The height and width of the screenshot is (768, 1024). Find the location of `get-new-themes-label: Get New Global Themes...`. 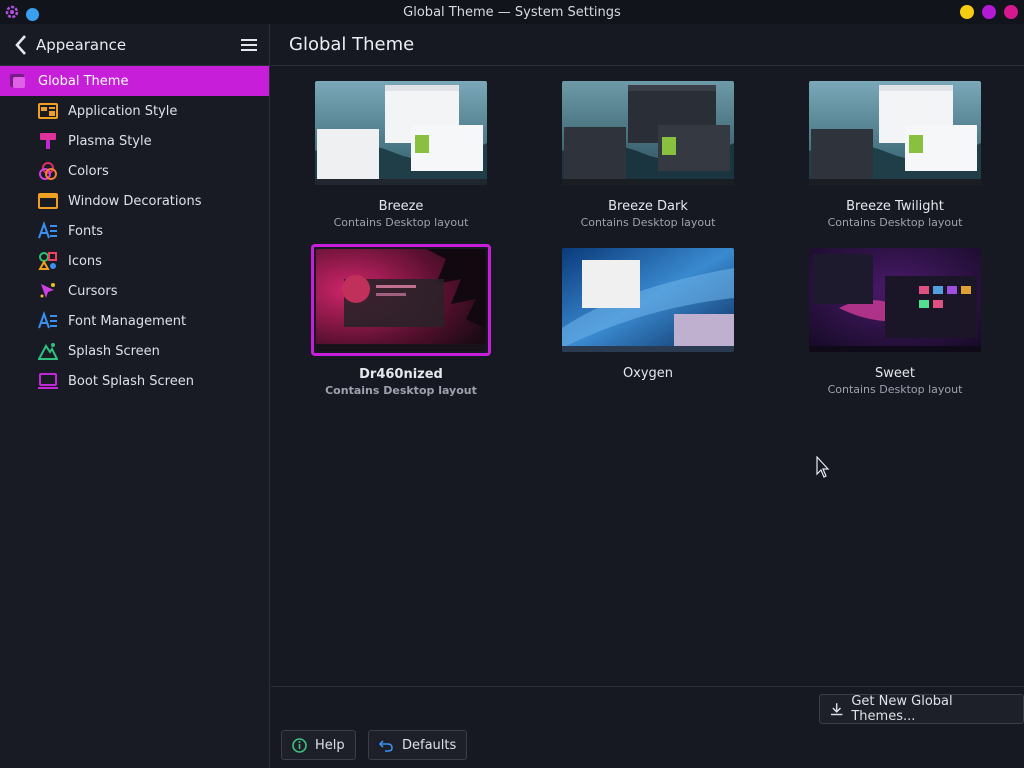

get-new-themes-label: Get New Global Themes... is located at coordinates (902, 709).